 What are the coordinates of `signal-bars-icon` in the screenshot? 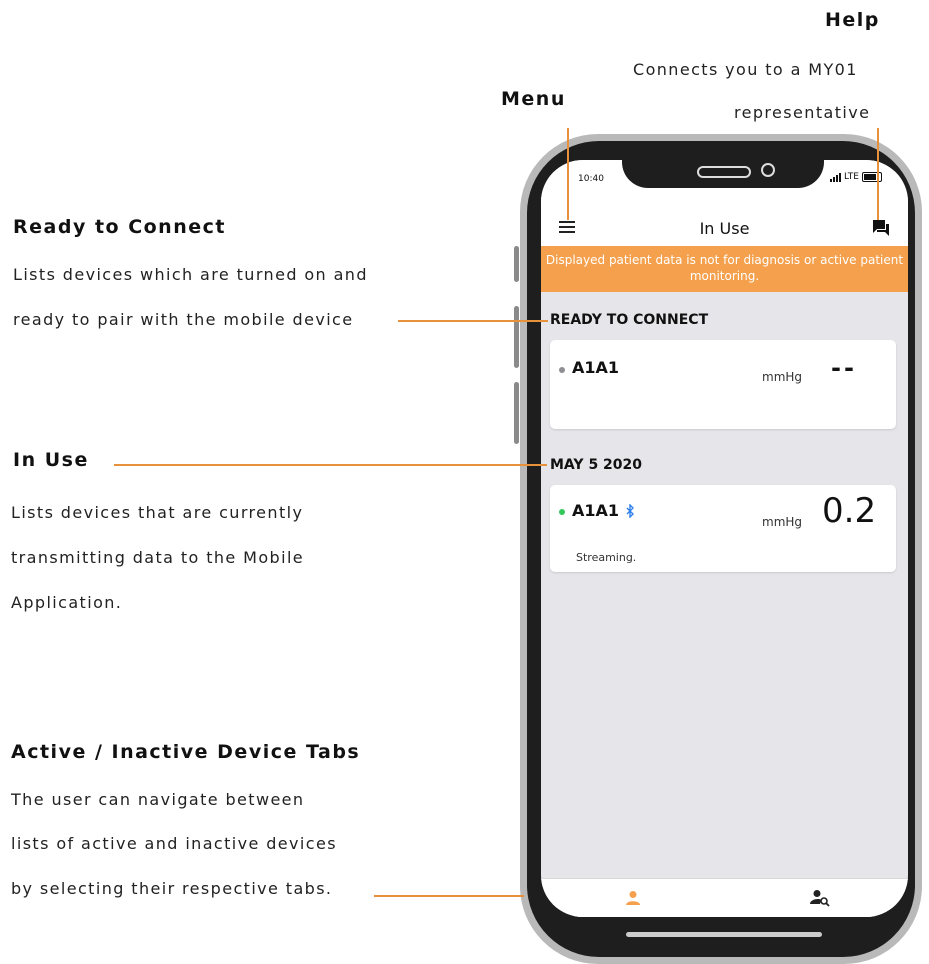 It's located at (835, 177).